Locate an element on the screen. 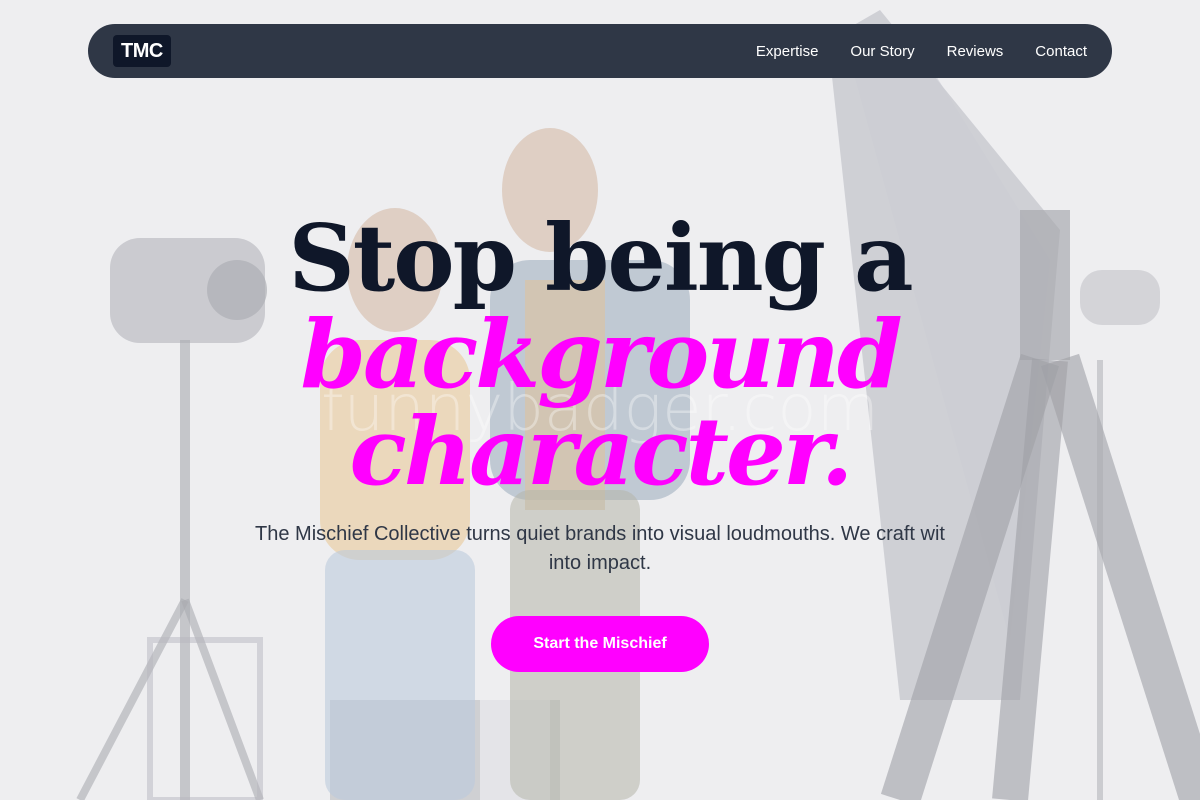 This screenshot has width=1200, height=800. start-the-mischief-button: Start the Mischief is located at coordinates (600, 644).